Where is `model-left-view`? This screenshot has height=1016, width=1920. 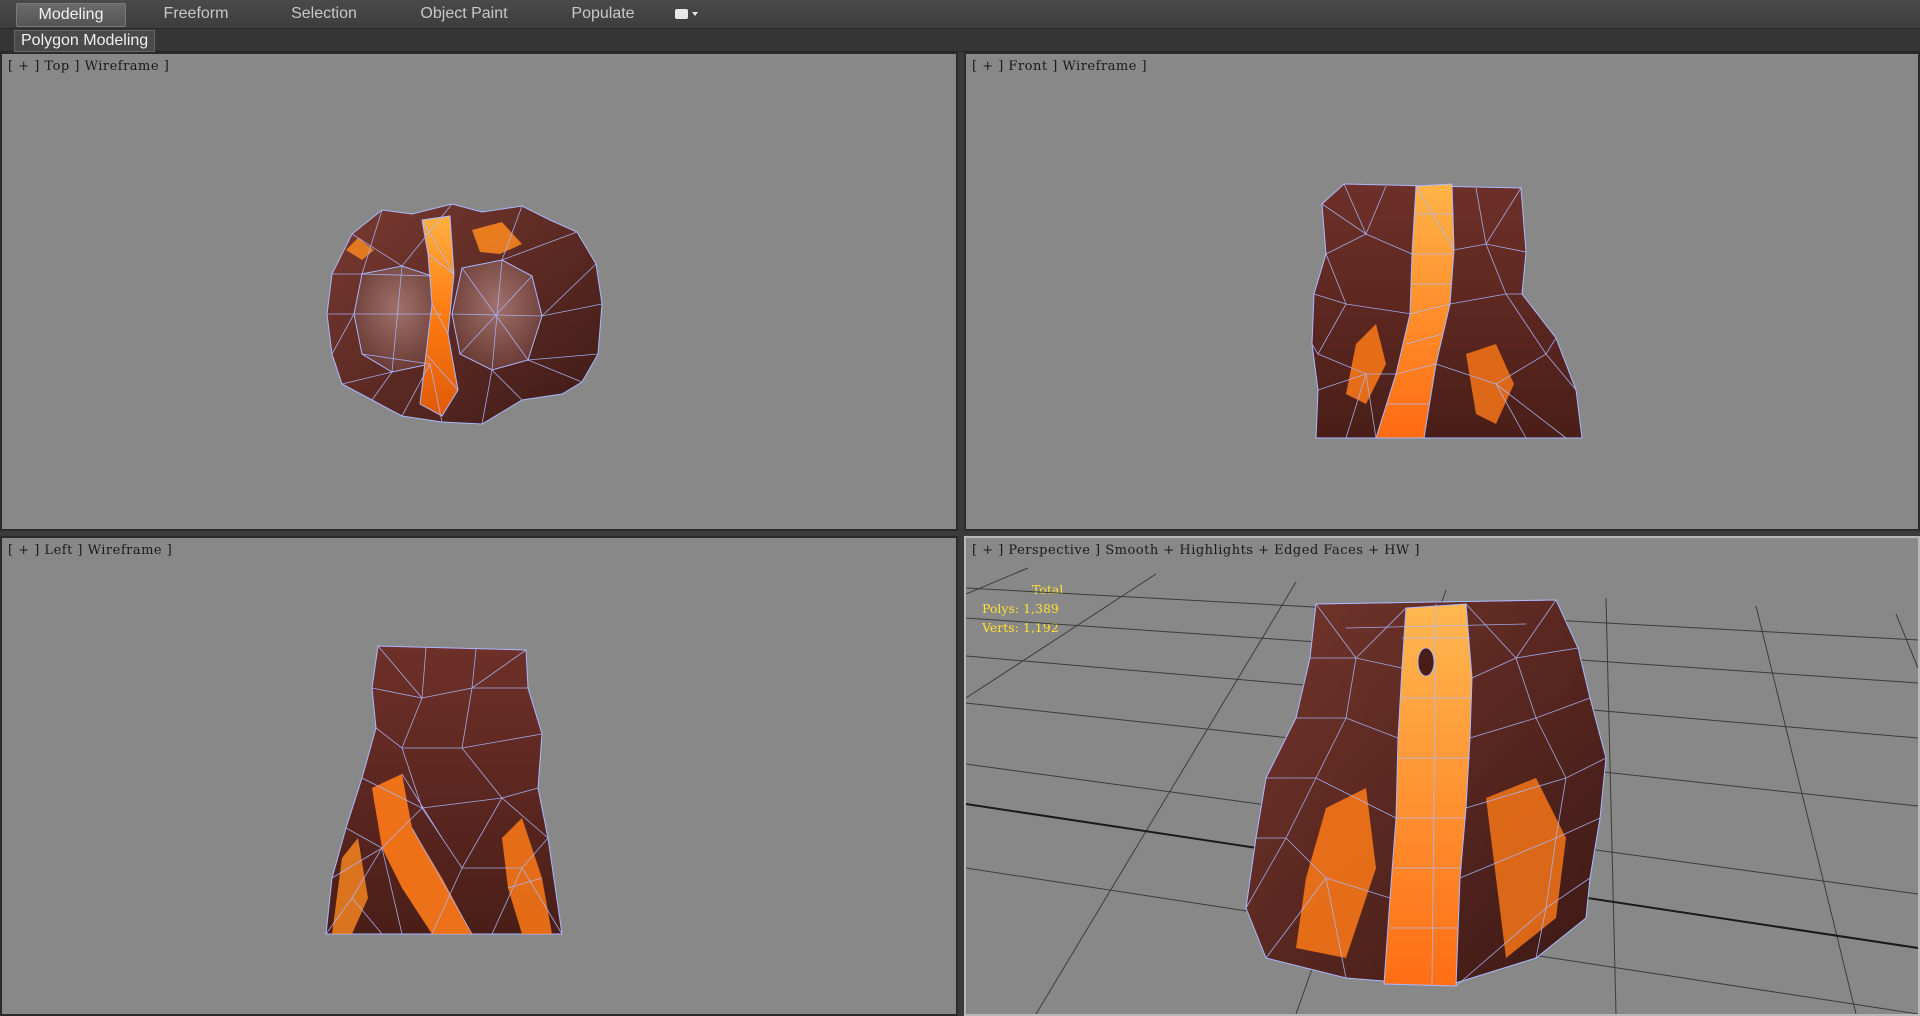 model-left-view is located at coordinates (444, 790).